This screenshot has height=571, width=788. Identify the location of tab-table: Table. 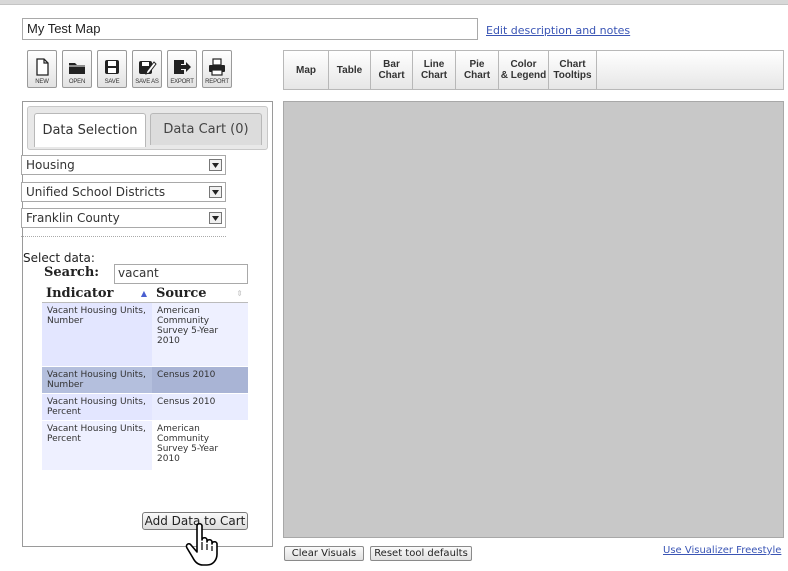
(350, 70).